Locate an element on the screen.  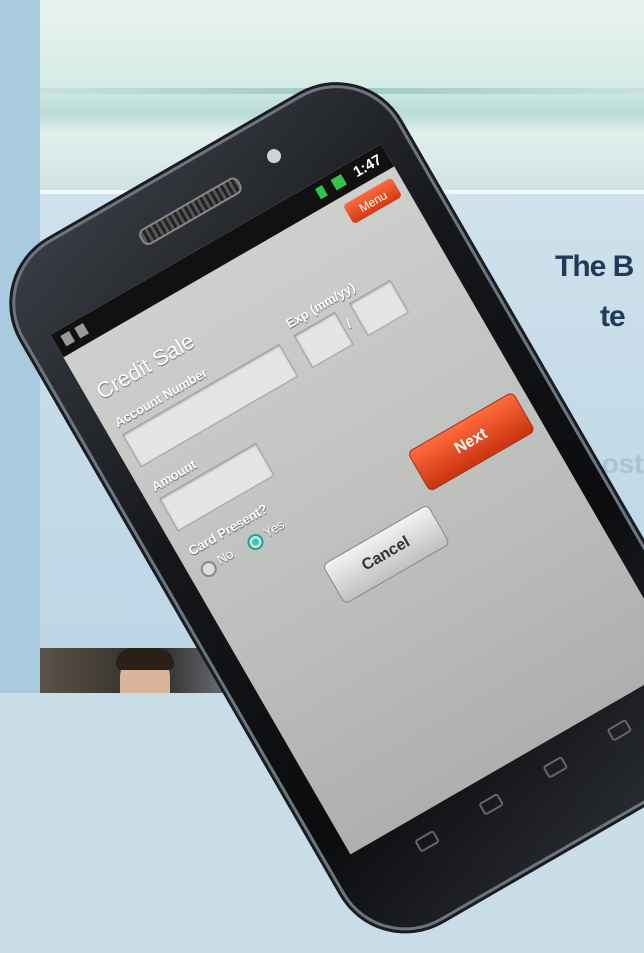
radio-yes is located at coordinates (255, 542).